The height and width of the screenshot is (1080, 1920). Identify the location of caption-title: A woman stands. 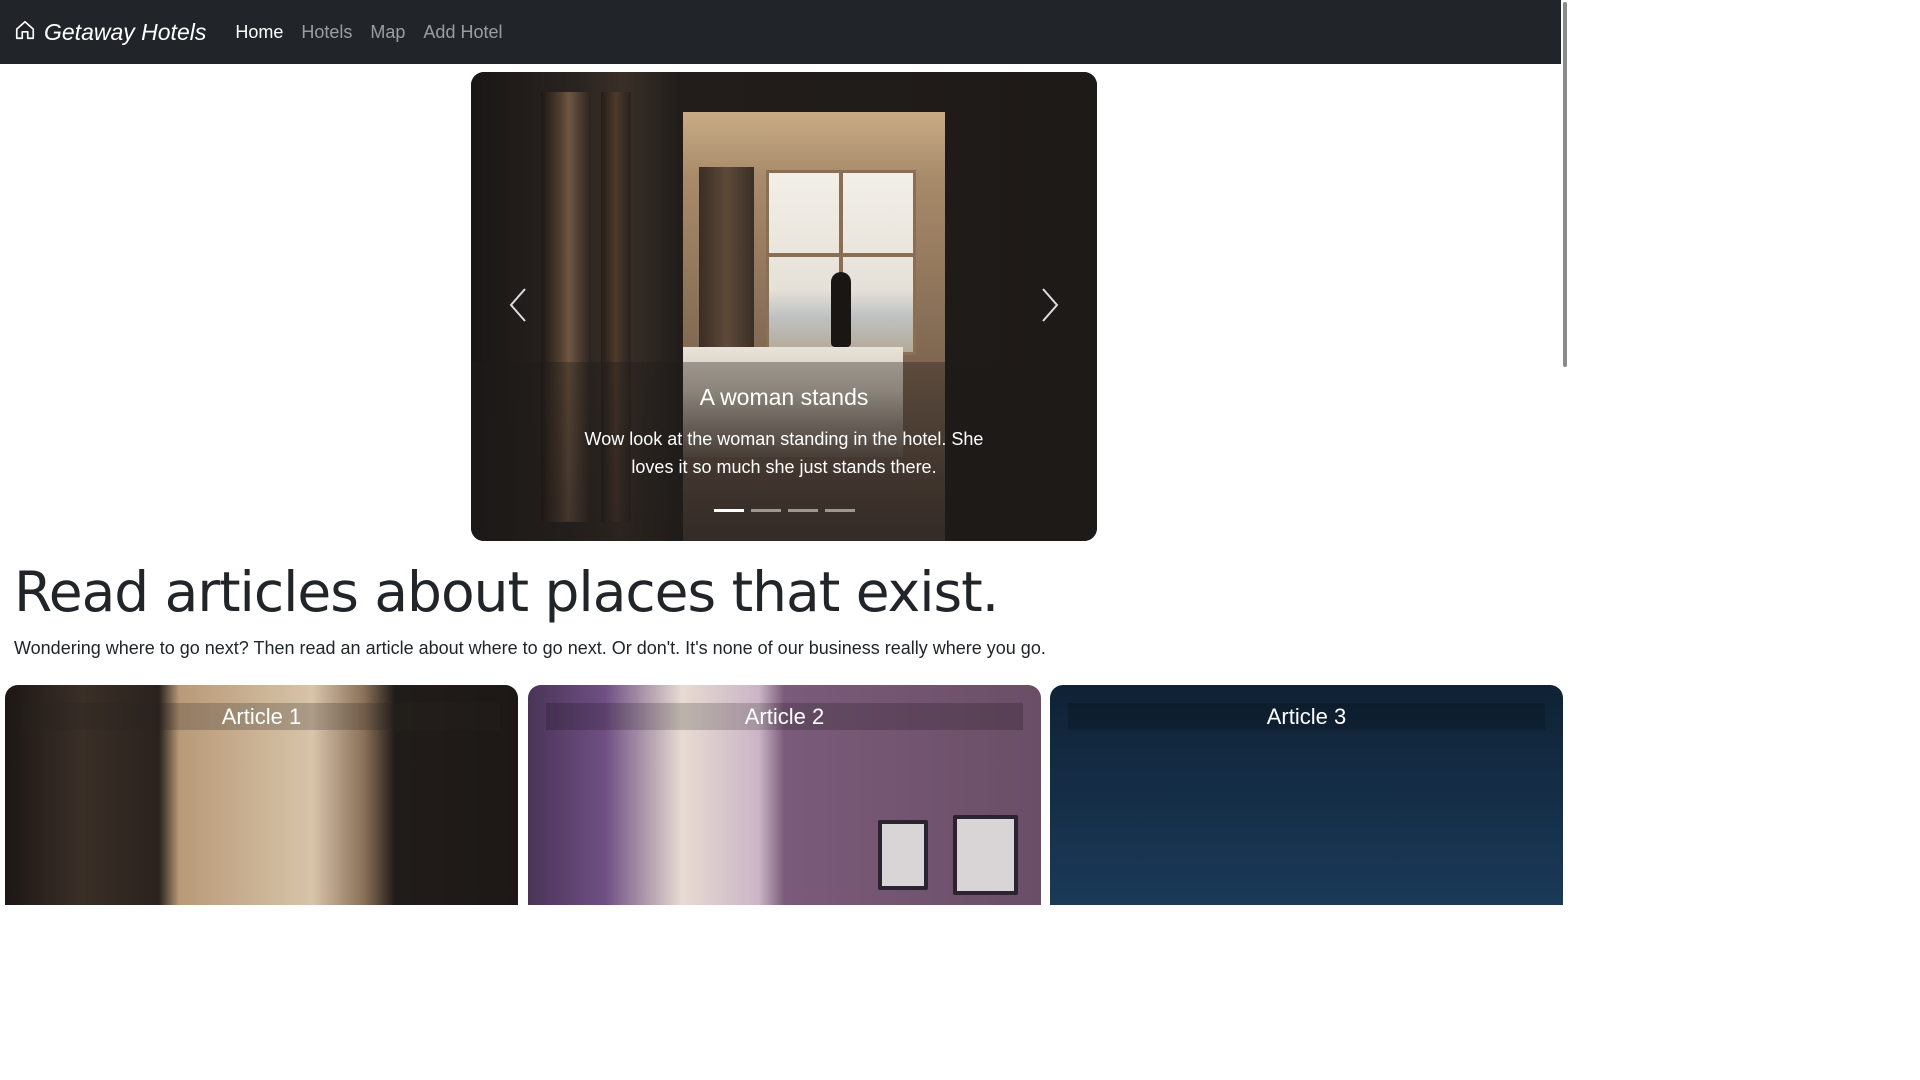
(784, 397).